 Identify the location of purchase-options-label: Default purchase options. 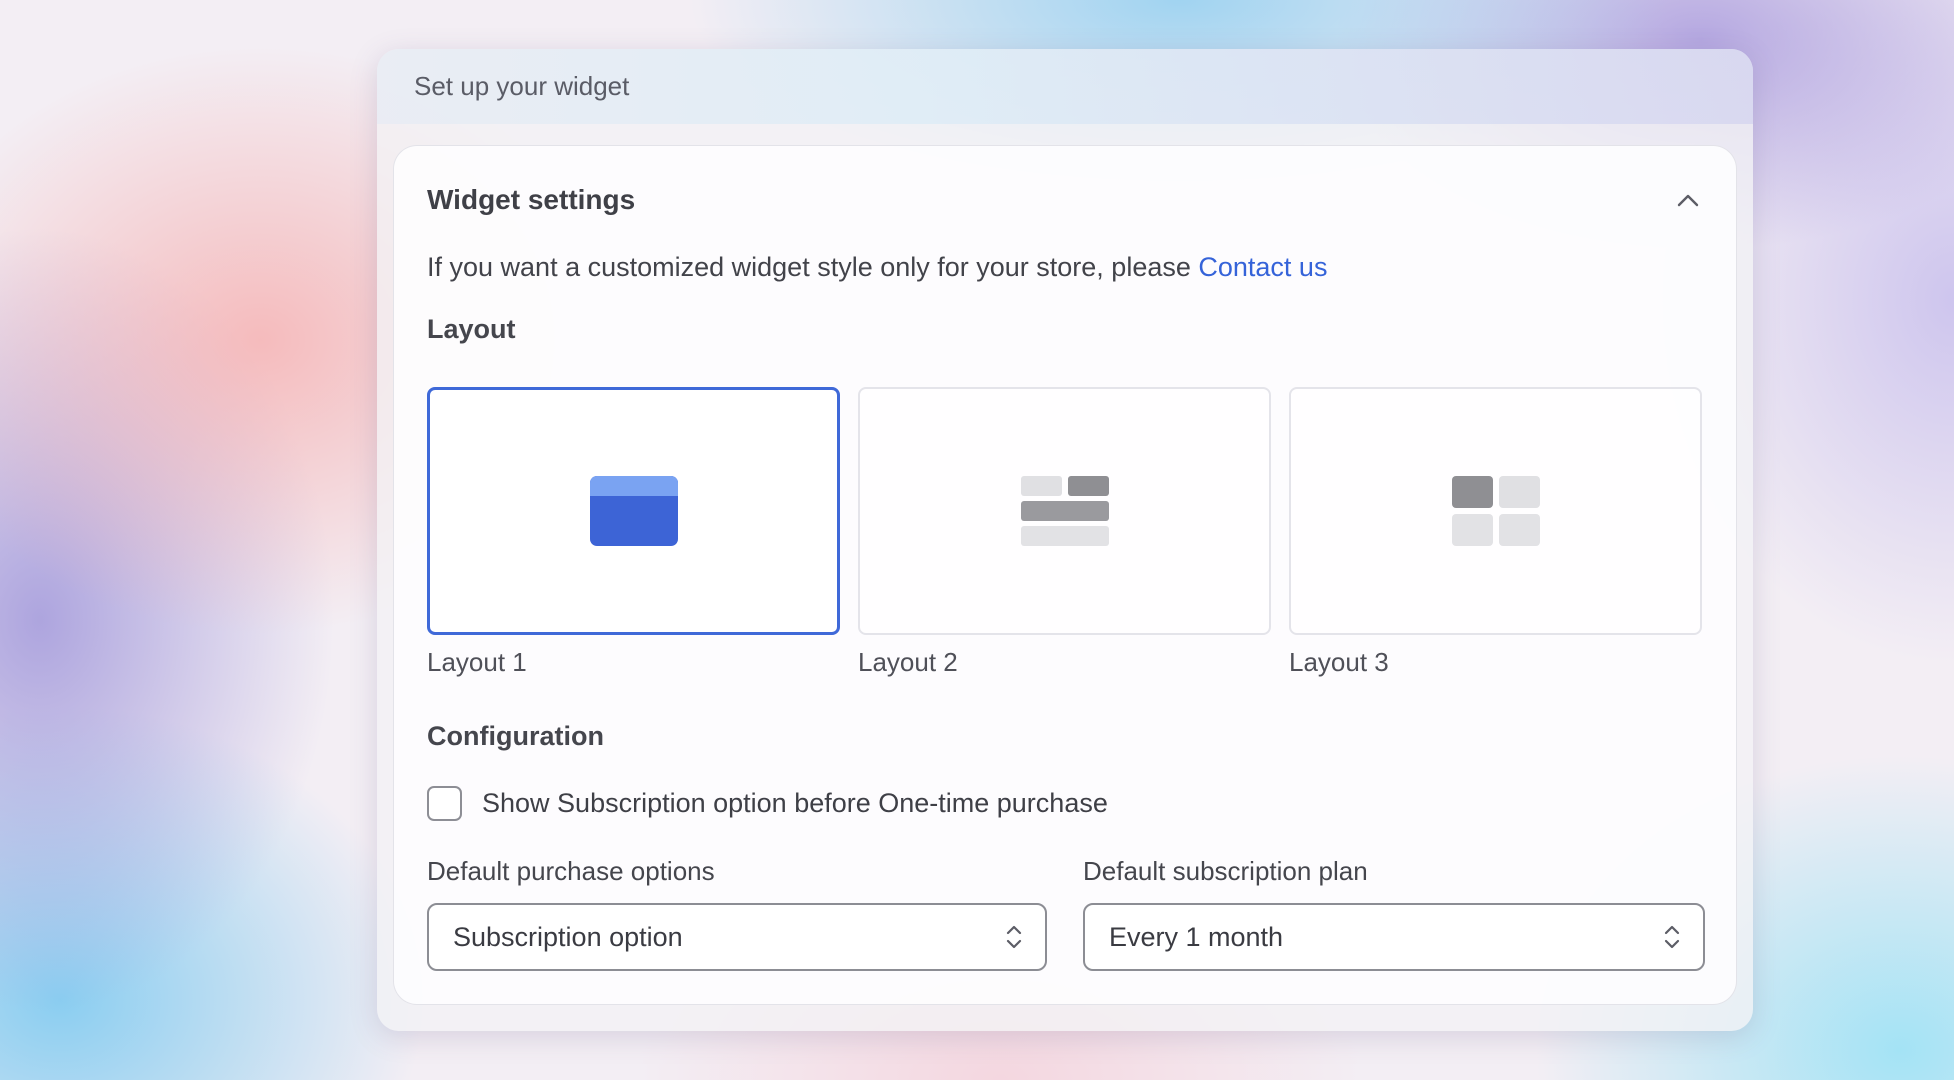
(571, 871).